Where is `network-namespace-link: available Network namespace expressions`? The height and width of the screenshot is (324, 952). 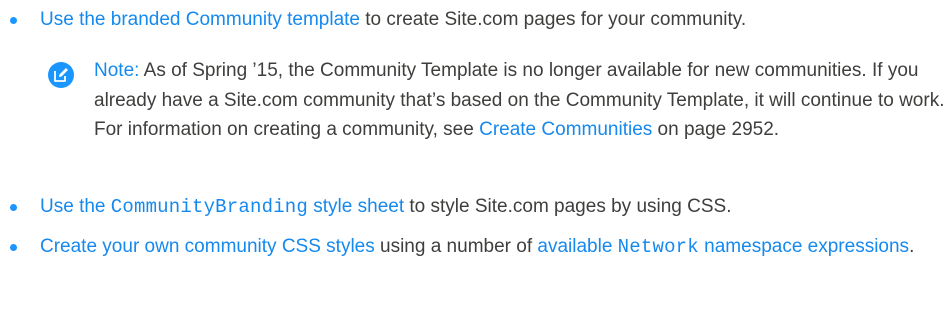
network-namespace-link: available Network namespace expressions is located at coordinates (723, 247).